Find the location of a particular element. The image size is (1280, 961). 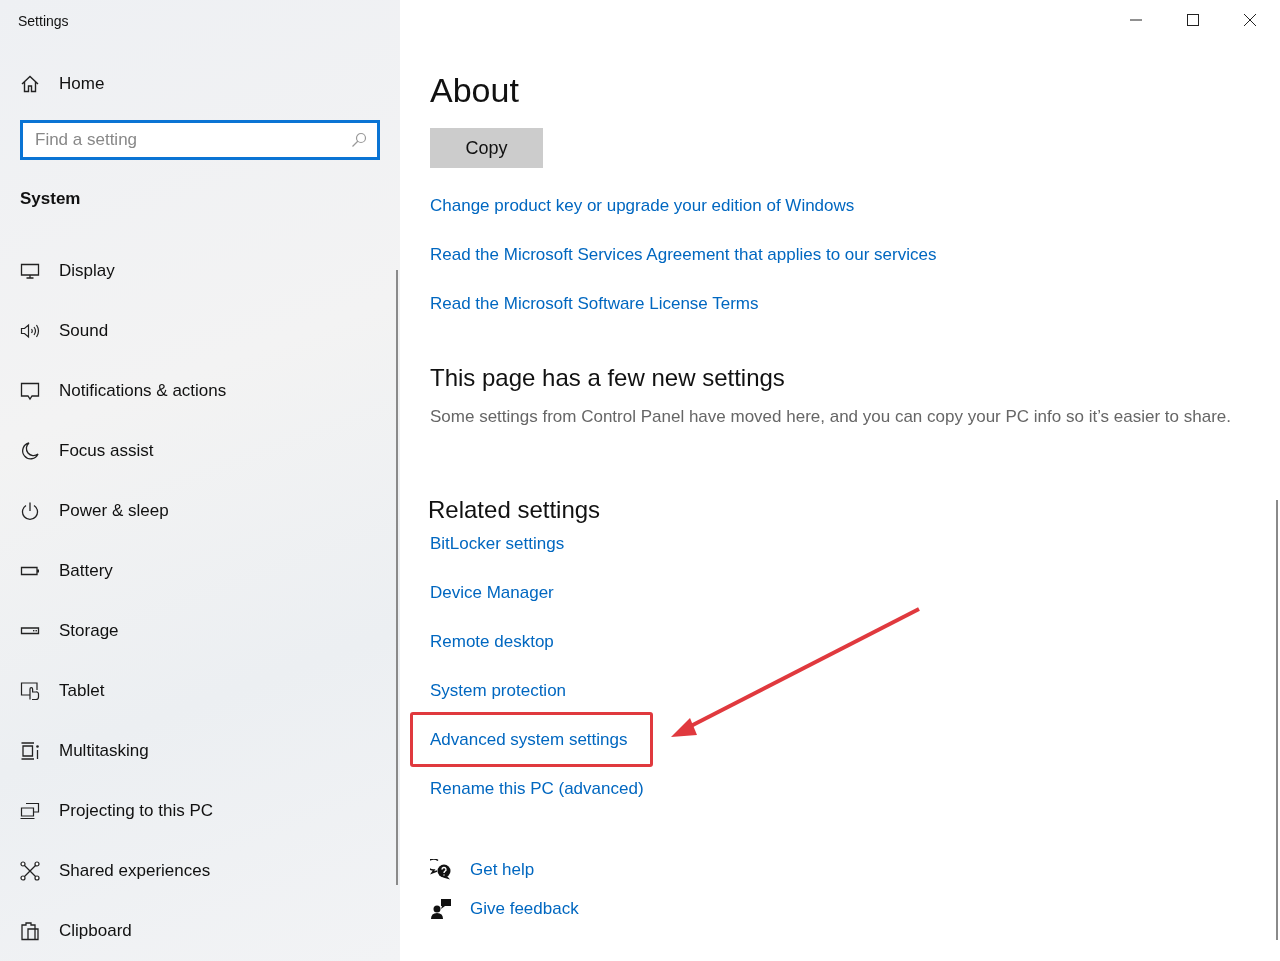

sidebar-nav-item: Display is located at coordinates (200, 271).